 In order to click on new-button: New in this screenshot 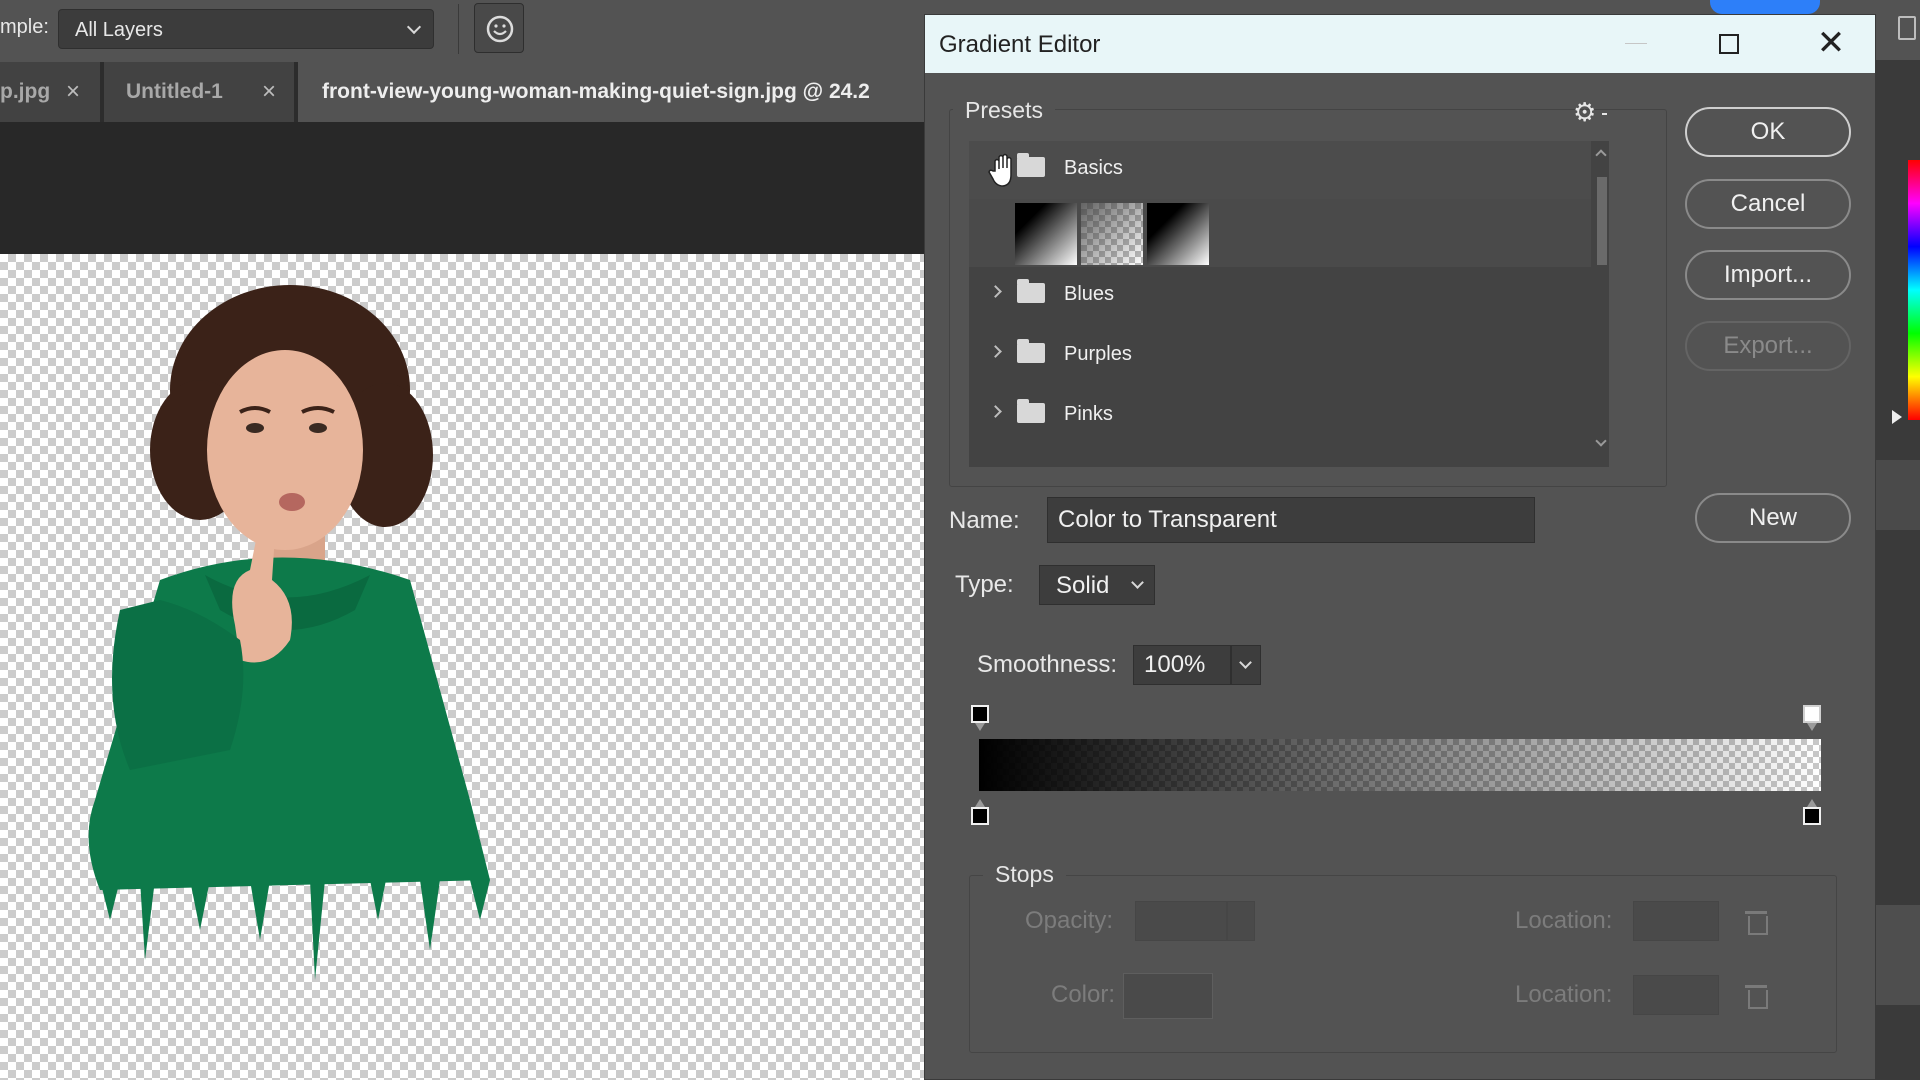, I will do `click(1773, 518)`.